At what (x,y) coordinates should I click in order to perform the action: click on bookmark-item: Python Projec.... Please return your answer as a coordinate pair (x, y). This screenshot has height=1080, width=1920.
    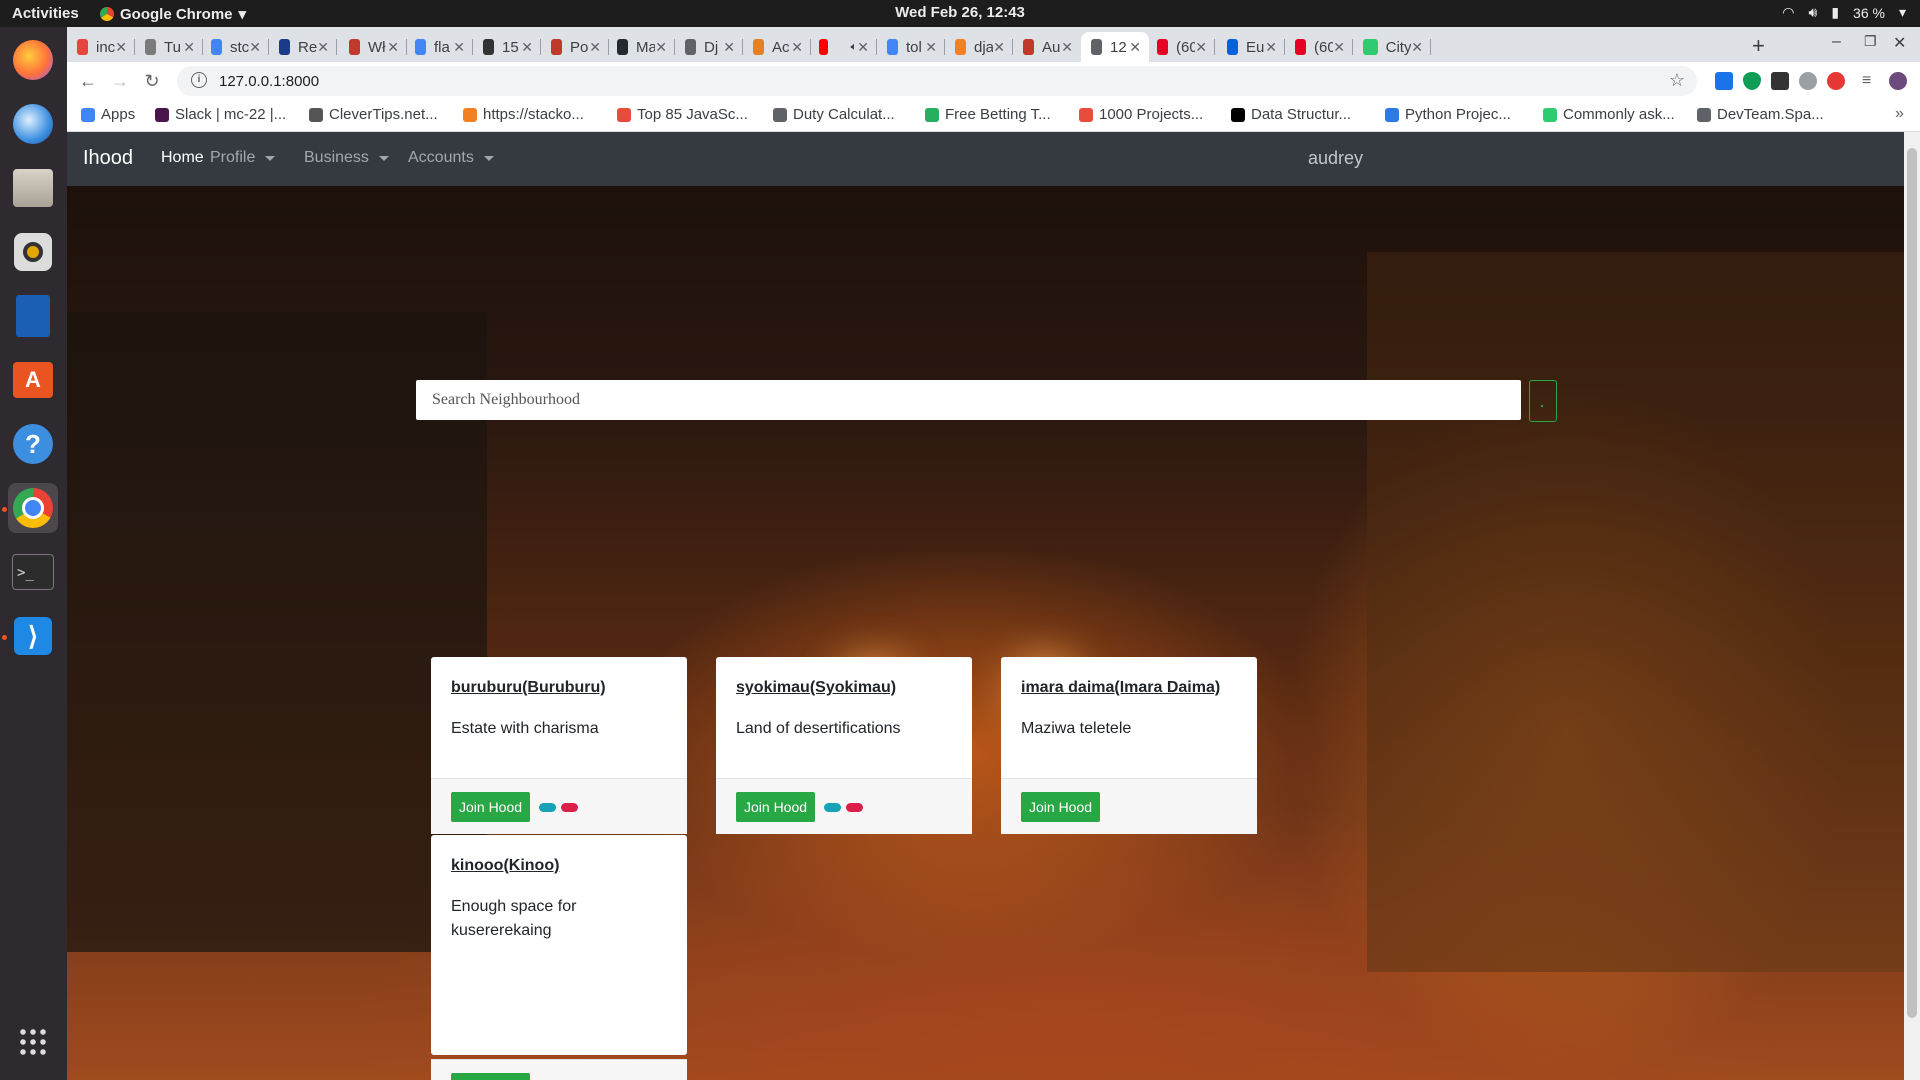
    Looking at the image, I should click on (1448, 114).